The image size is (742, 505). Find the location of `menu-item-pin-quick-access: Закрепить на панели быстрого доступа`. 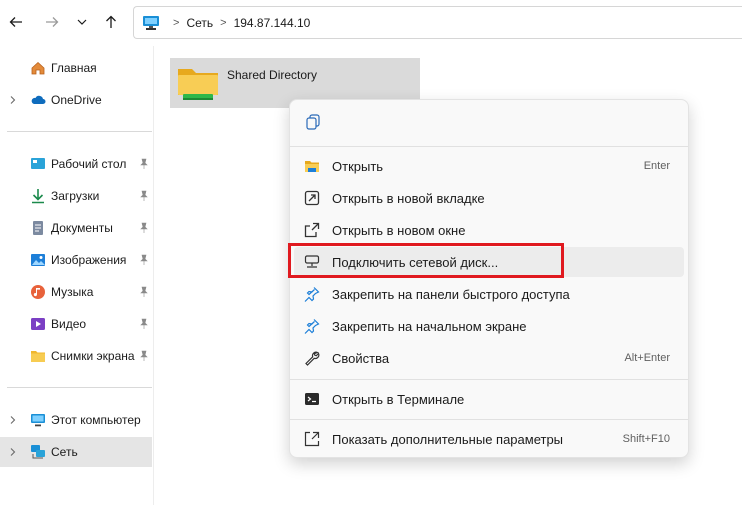

menu-item-pin-quick-access: Закрепить на панели быстрого доступа is located at coordinates (489, 294).